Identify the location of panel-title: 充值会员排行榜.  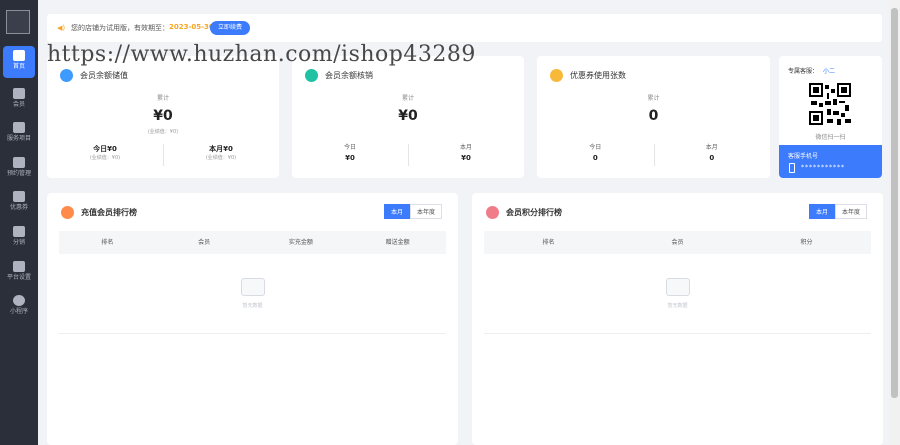
(109, 212).